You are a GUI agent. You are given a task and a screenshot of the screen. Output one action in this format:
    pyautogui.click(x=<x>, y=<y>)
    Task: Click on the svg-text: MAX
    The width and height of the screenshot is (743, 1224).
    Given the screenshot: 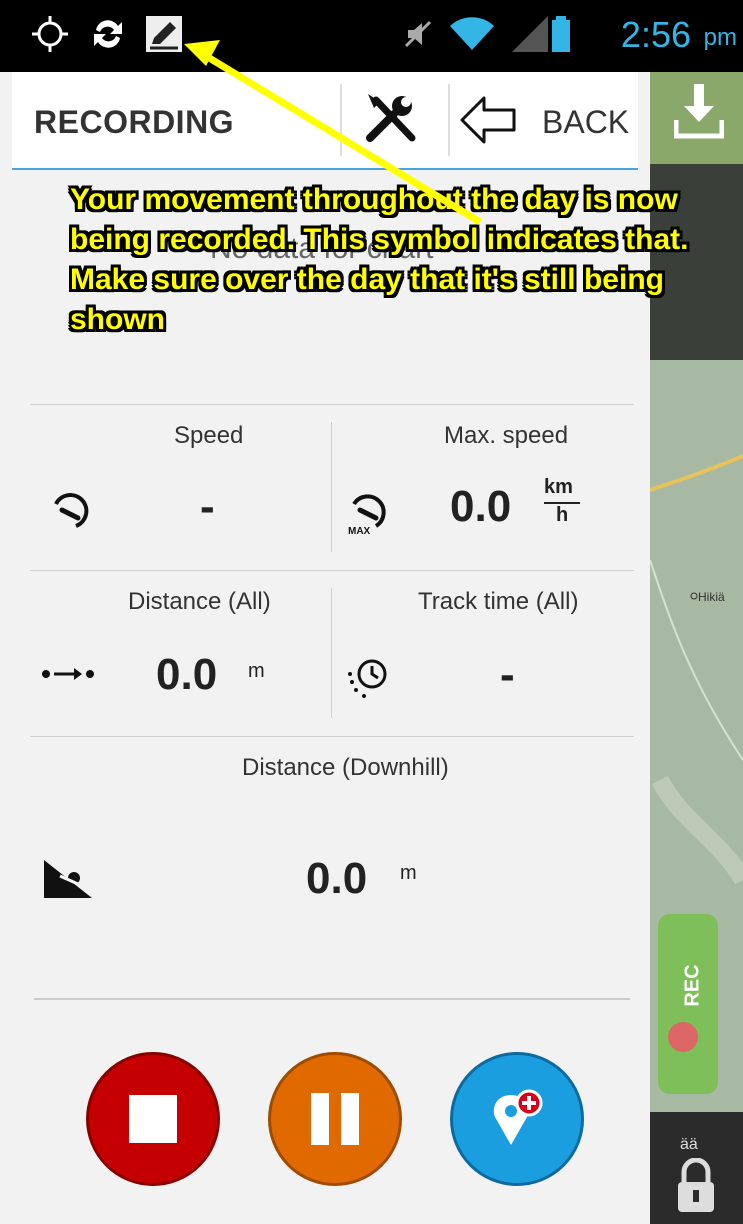 What is the action you would take?
    pyautogui.click(x=359, y=531)
    